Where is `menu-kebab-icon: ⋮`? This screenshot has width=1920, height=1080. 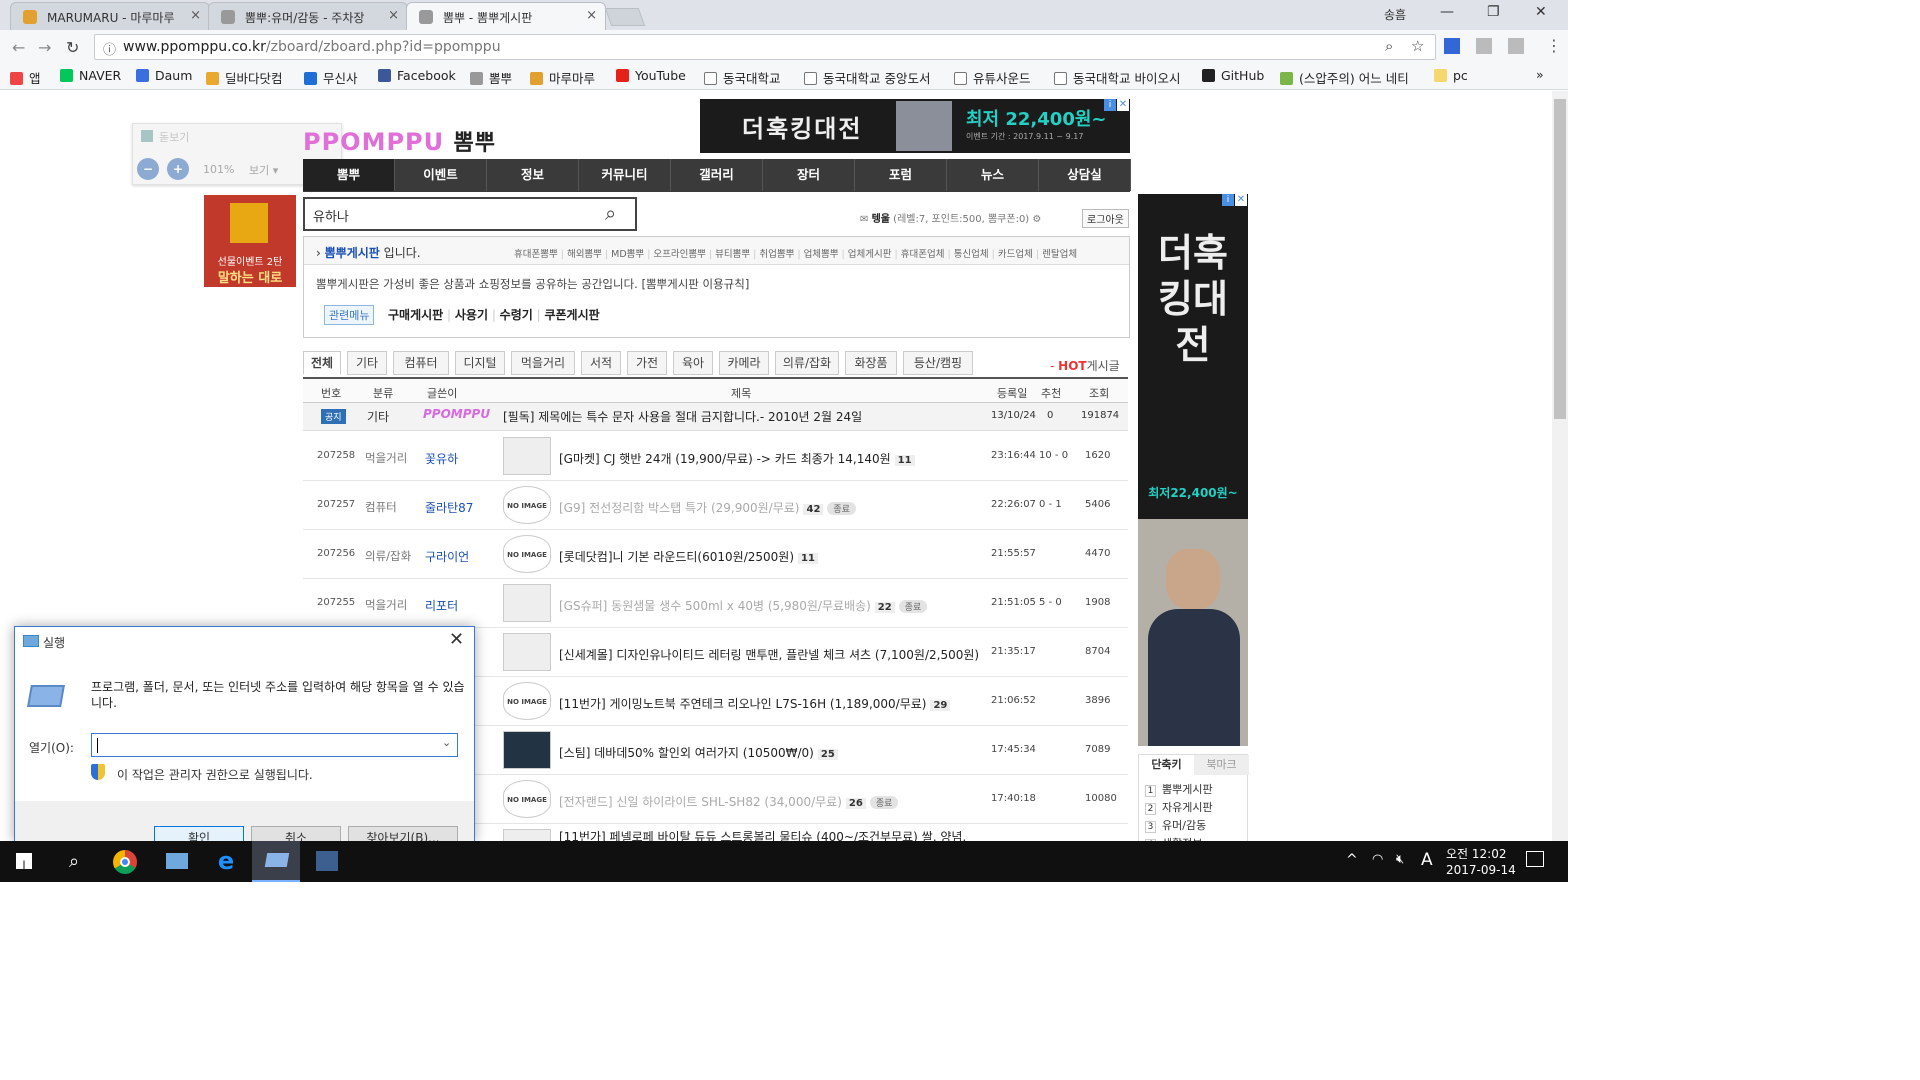 menu-kebab-icon: ⋮ is located at coordinates (1554, 45).